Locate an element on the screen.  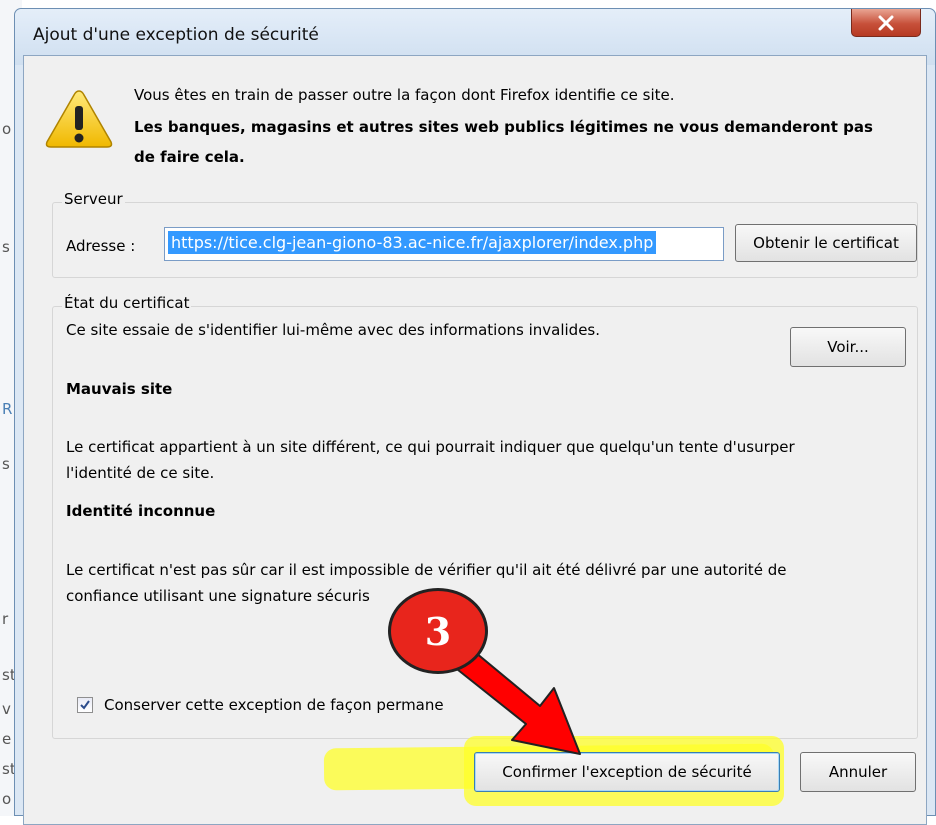
dialog-title: Ajout d'une exception de sécurité is located at coordinates (176, 35).